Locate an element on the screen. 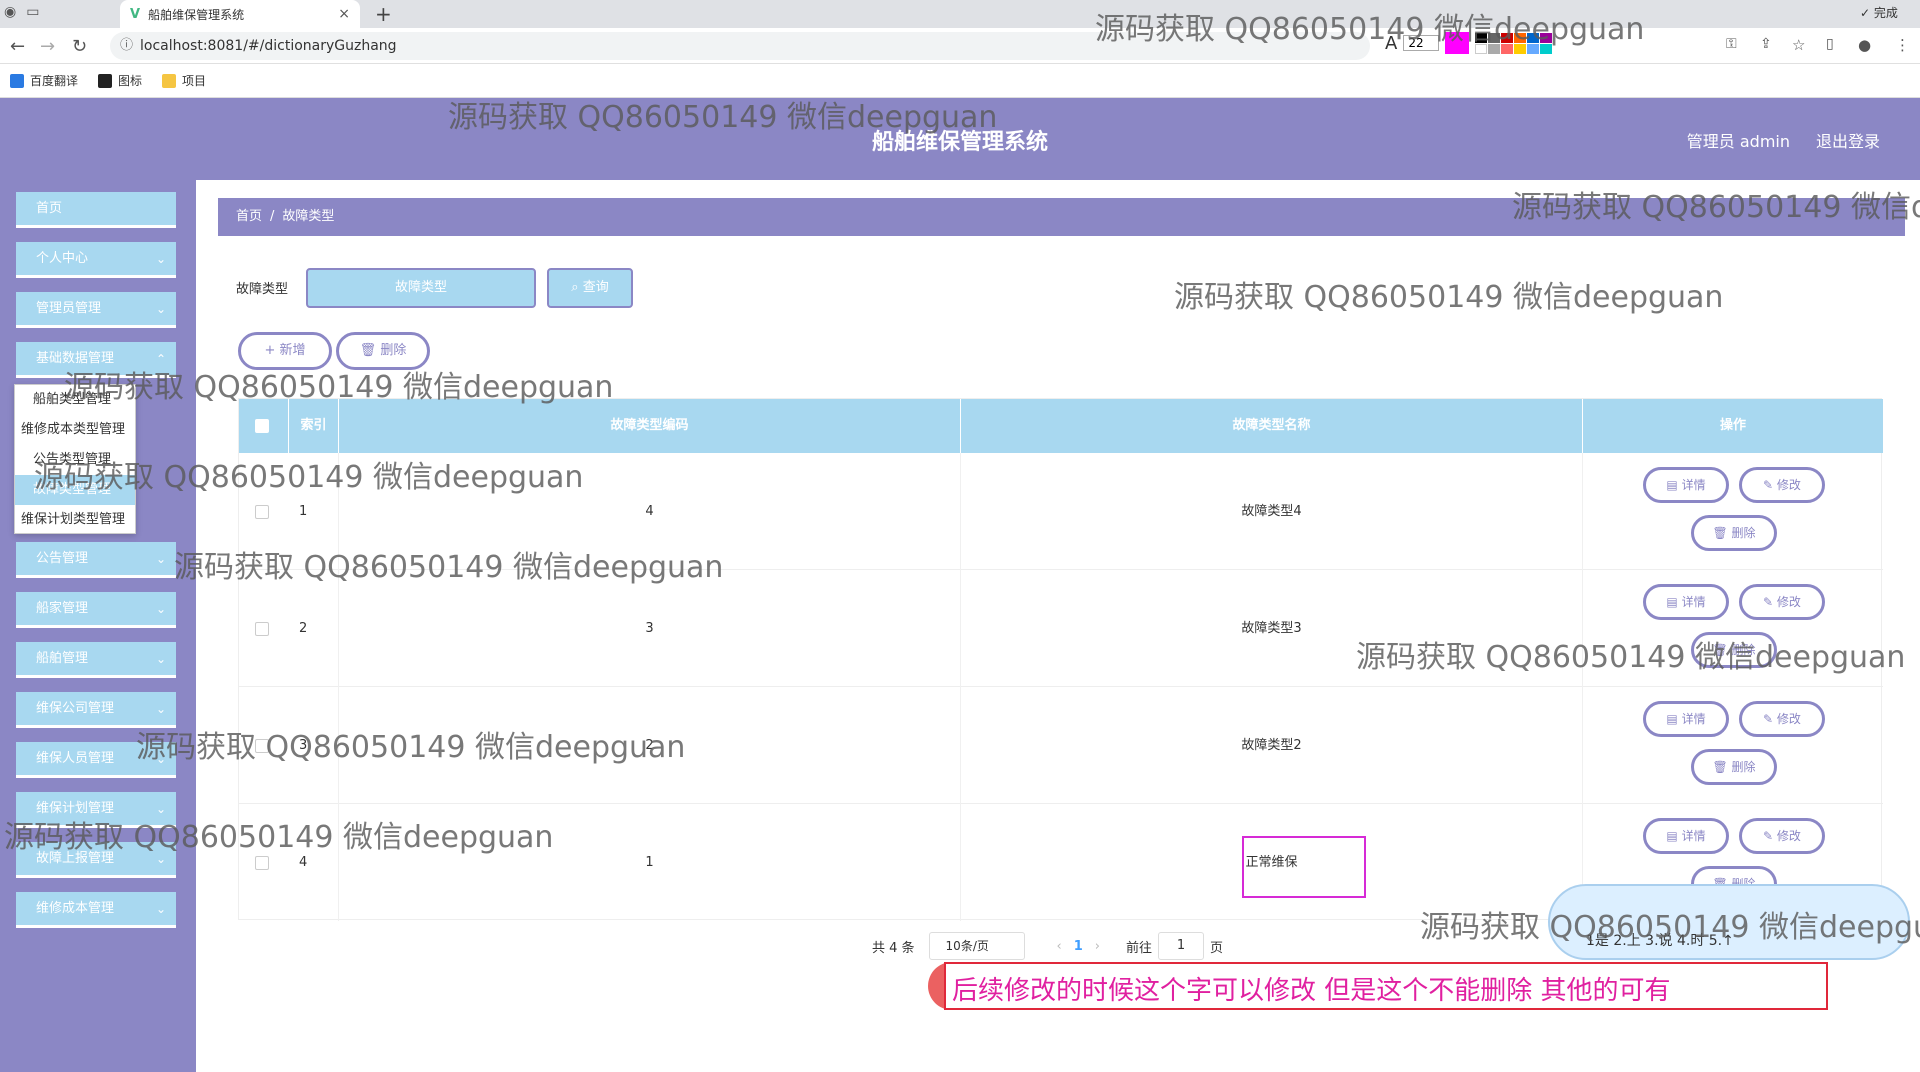 The height and width of the screenshot is (1072, 1920). bookmark-item: 图标 is located at coordinates (120, 80).